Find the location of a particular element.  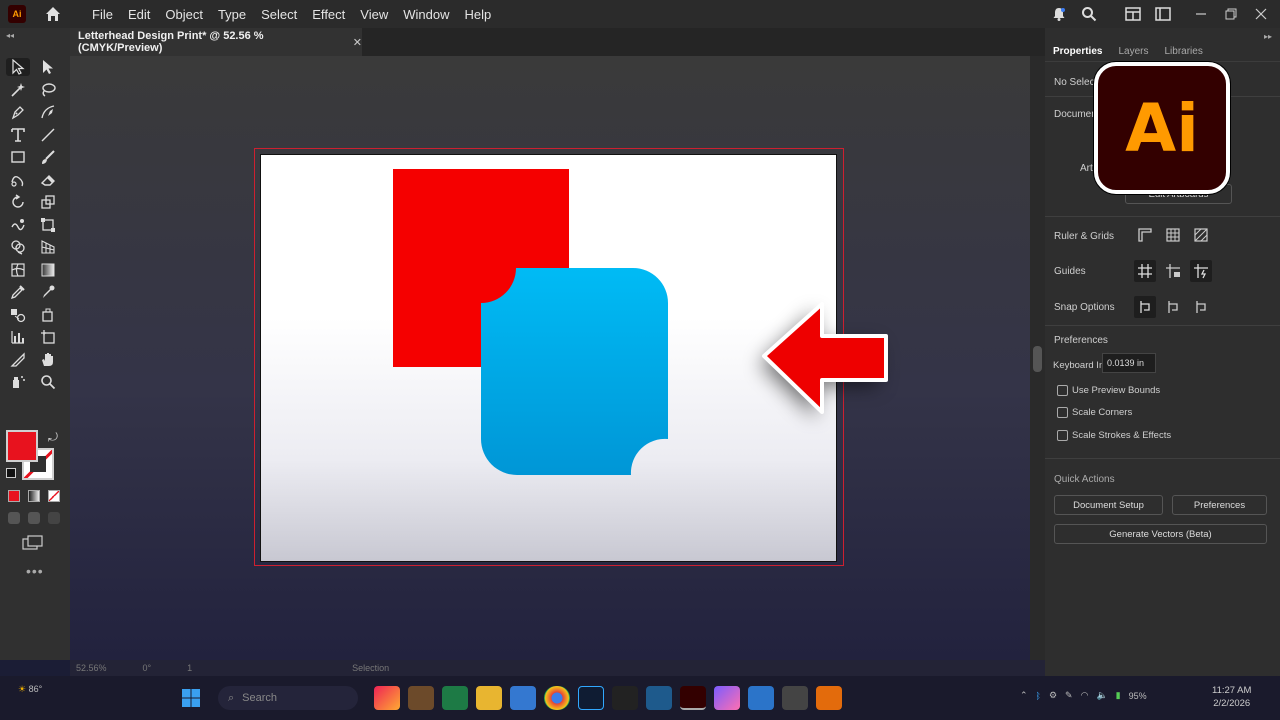

type-tool-icon is located at coordinates (18, 135).